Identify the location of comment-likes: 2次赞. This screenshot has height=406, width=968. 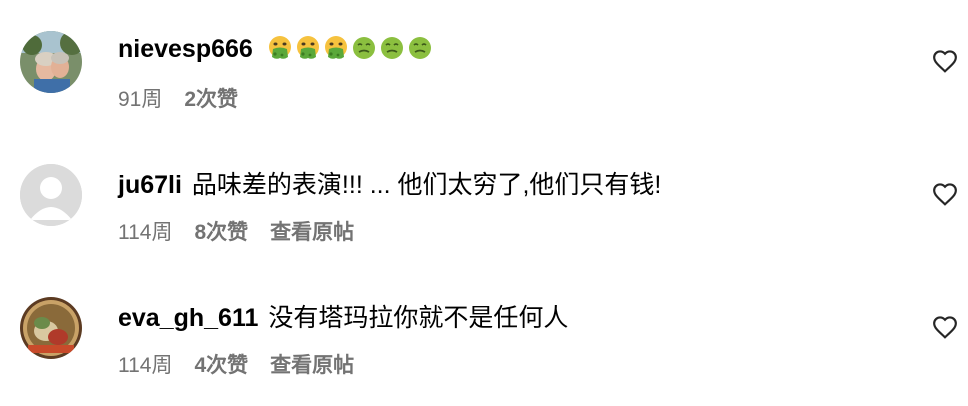
(211, 100).